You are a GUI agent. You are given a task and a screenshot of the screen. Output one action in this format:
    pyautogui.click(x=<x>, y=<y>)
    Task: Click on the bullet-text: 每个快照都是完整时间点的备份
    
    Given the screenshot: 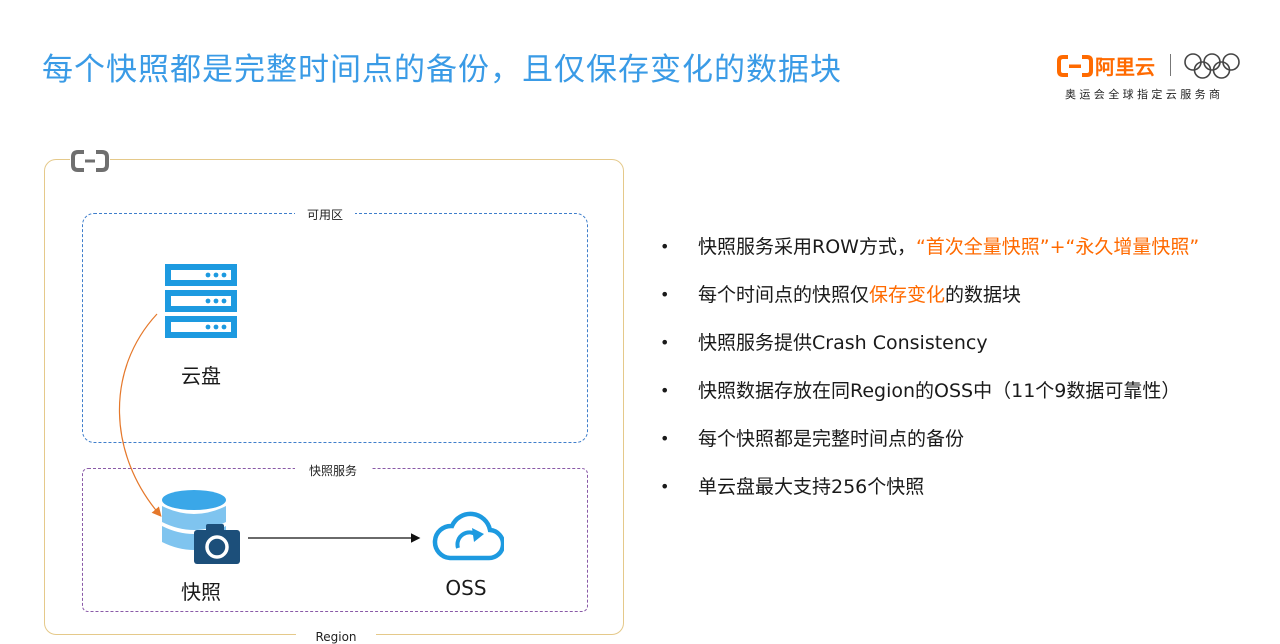 What is the action you would take?
    pyautogui.click(x=831, y=439)
    